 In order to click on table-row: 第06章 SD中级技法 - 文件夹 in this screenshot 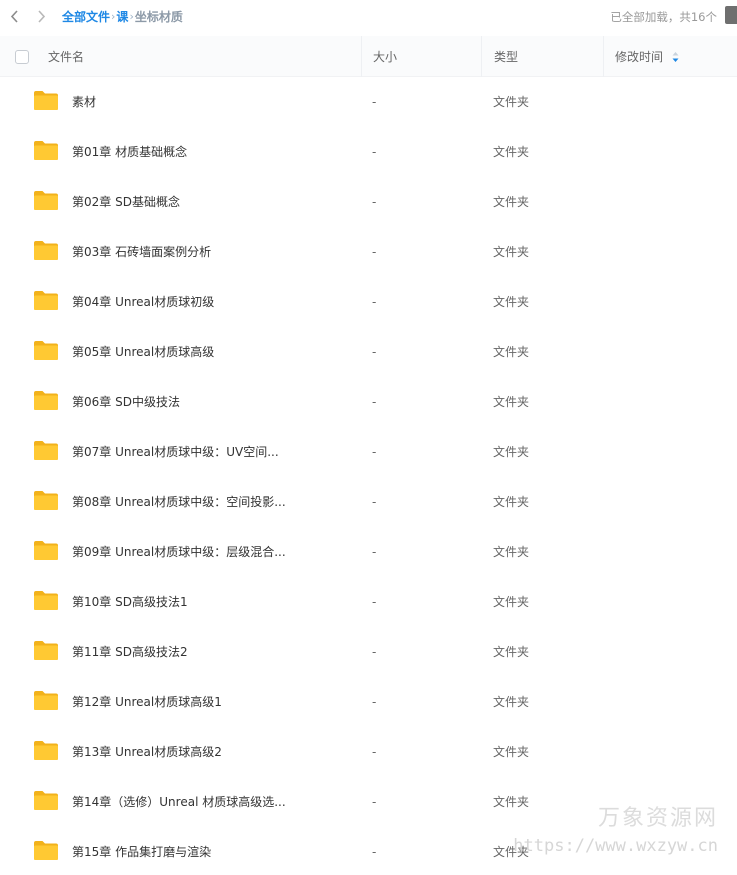, I will do `click(368, 402)`.